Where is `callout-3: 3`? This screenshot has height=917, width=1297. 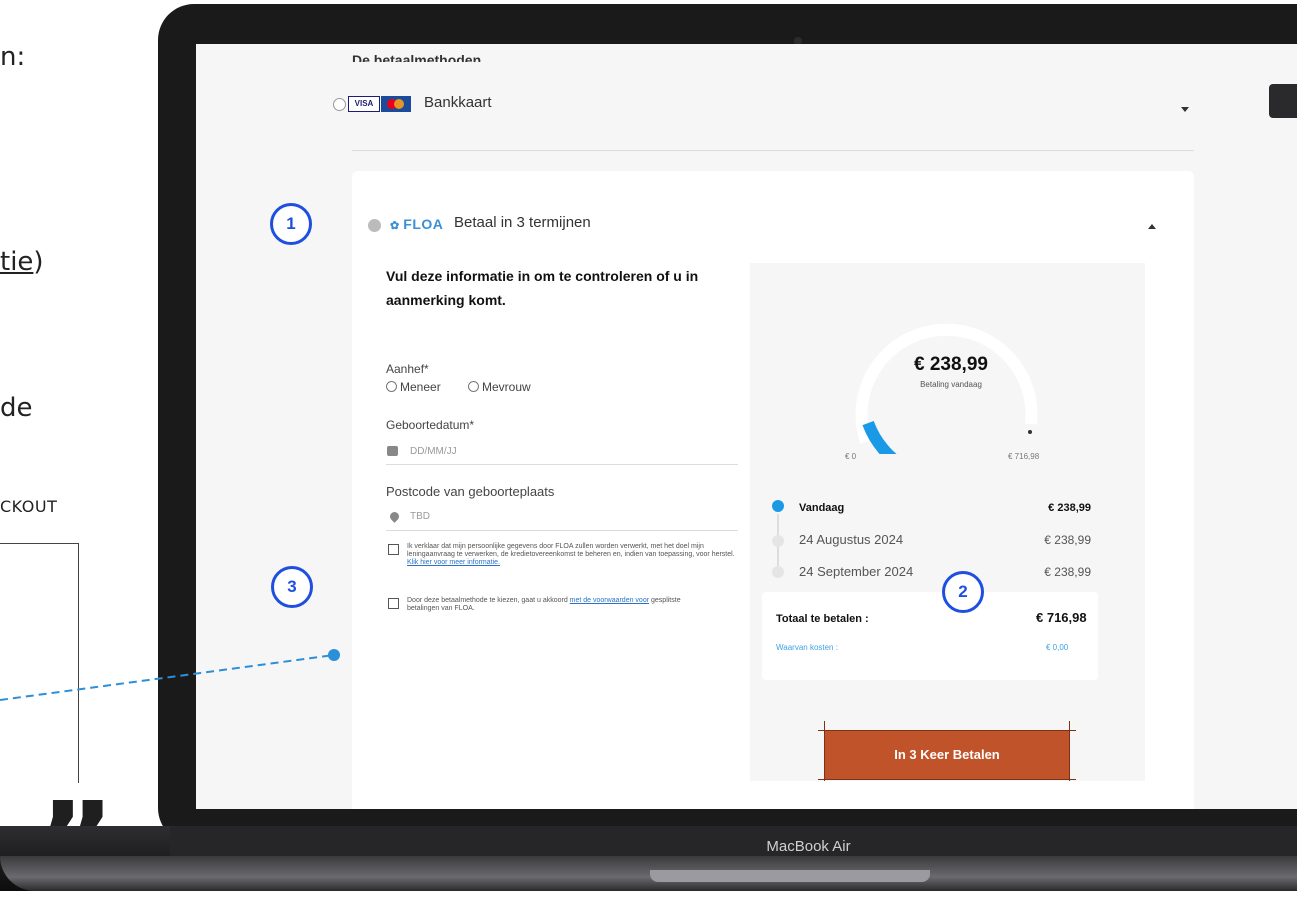
callout-3: 3 is located at coordinates (292, 587).